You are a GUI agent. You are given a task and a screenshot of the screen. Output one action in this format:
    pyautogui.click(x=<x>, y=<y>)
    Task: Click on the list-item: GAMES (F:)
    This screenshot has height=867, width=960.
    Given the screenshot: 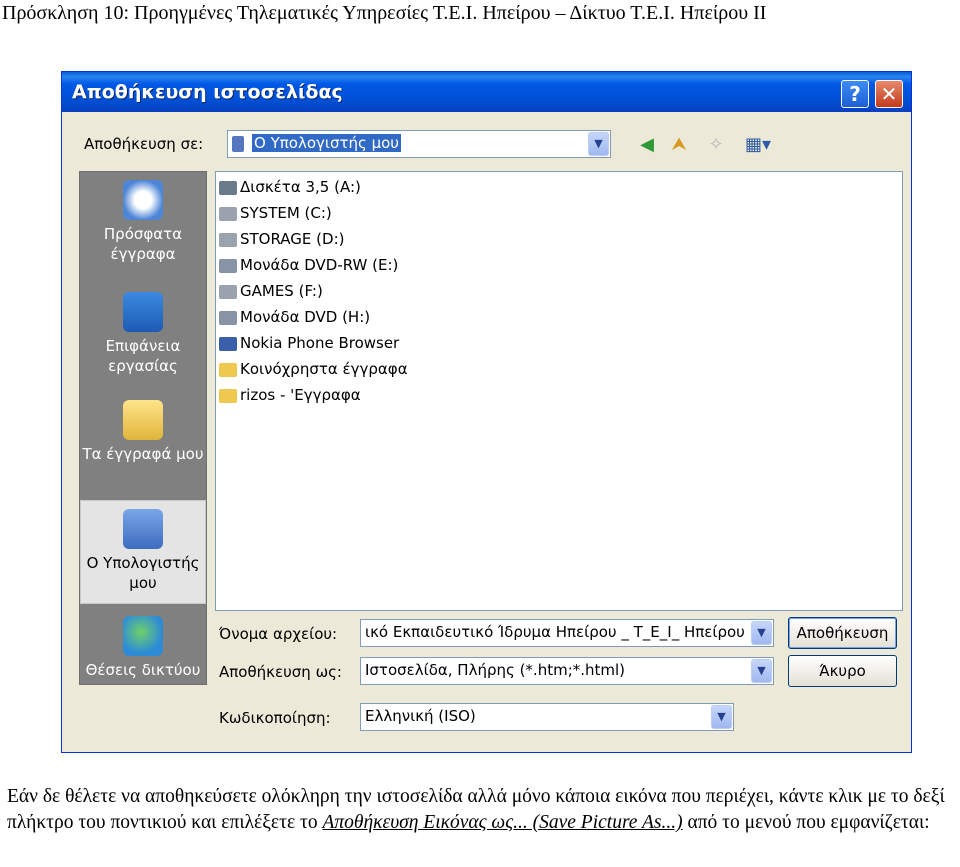 What is the action you would take?
    pyautogui.click(x=271, y=291)
    